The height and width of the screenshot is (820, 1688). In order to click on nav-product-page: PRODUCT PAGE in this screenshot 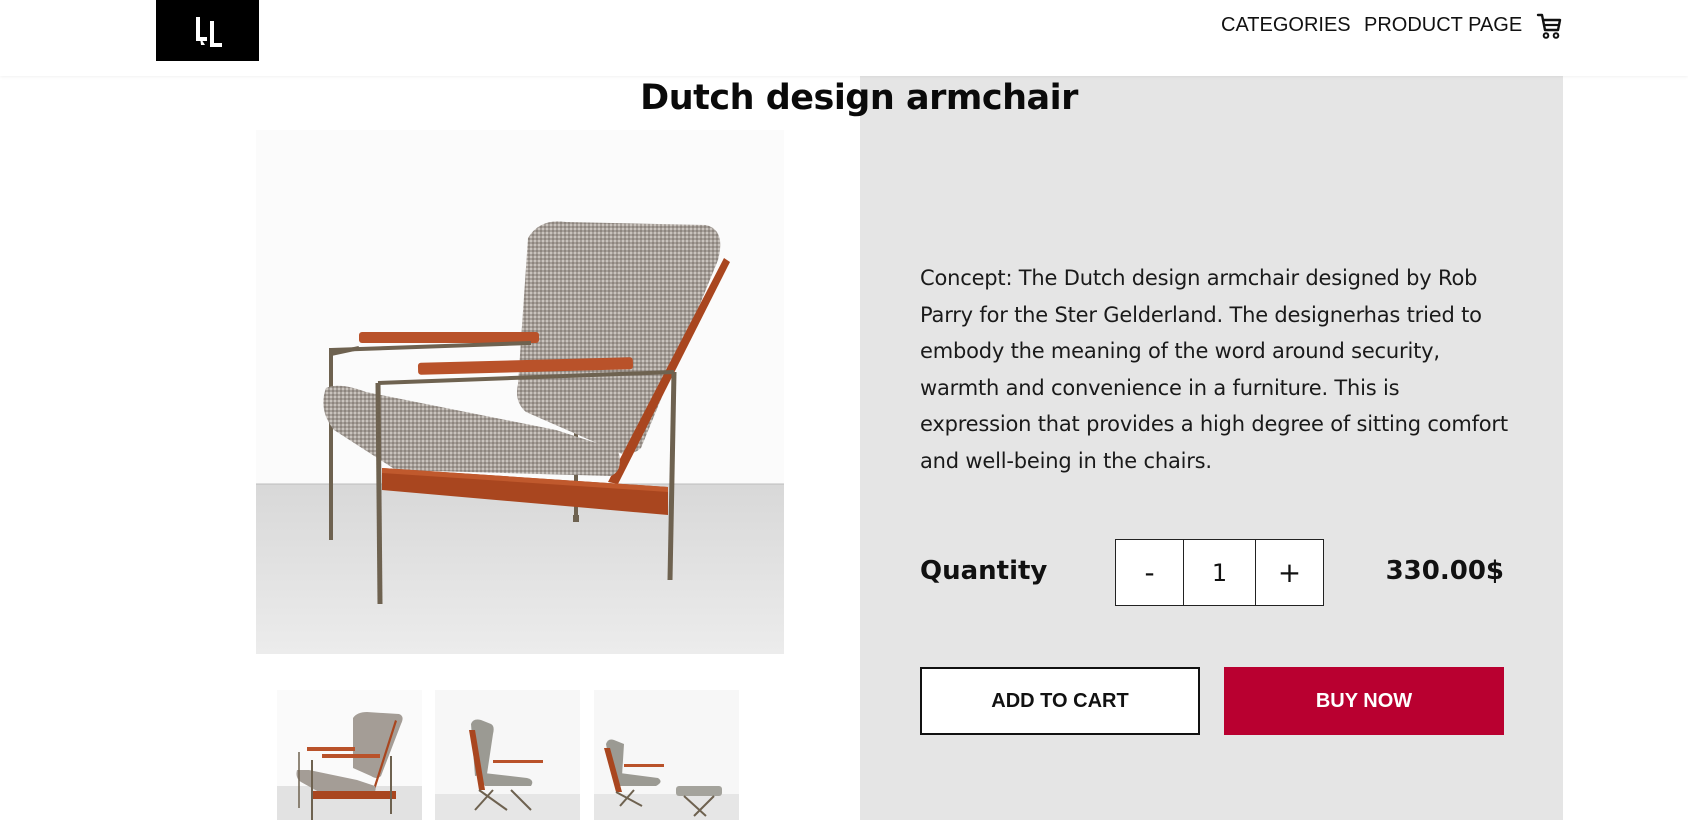, I will do `click(1443, 26)`.